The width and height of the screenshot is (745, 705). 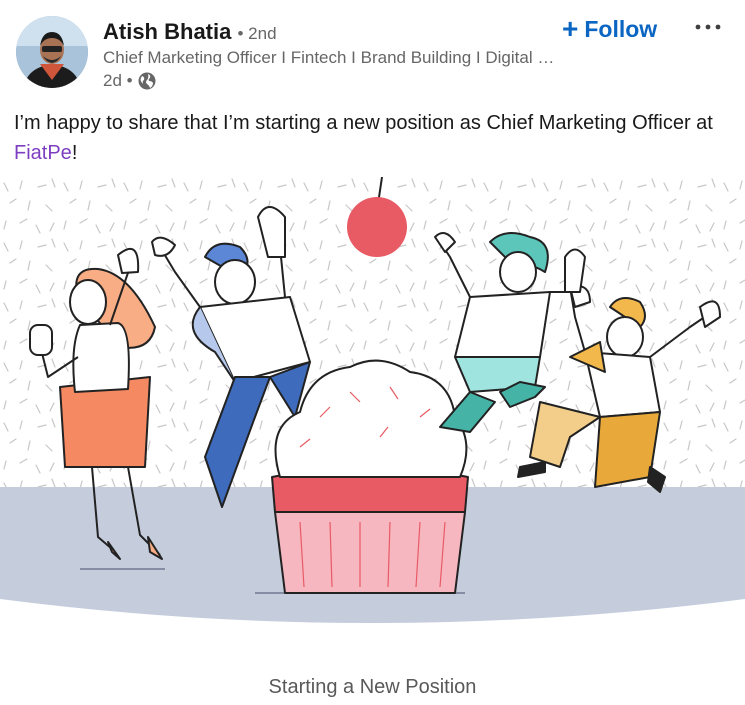 I want to click on company-mention-link: FiatPe, so click(x=43, y=153).